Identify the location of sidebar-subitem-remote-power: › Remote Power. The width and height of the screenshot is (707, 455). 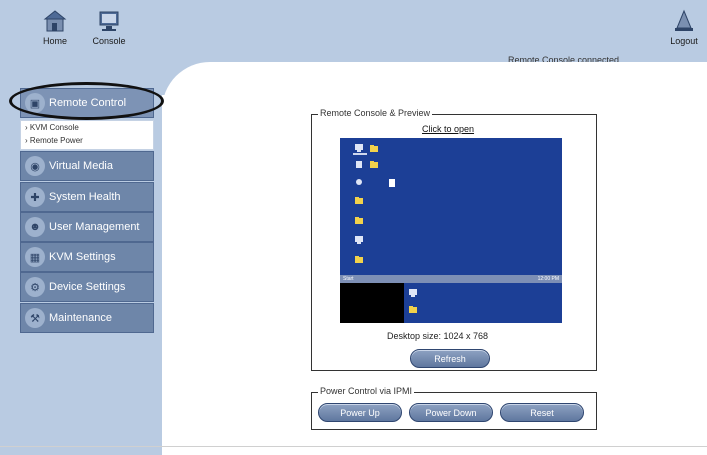
(87, 140).